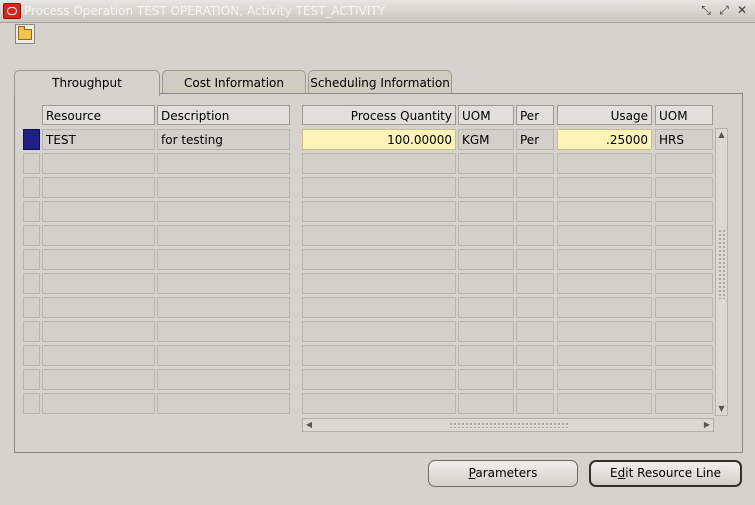 This screenshot has width=755, height=505. Describe the element at coordinates (379, 139) in the screenshot. I see `process-quantity-field: 100.00000` at that location.